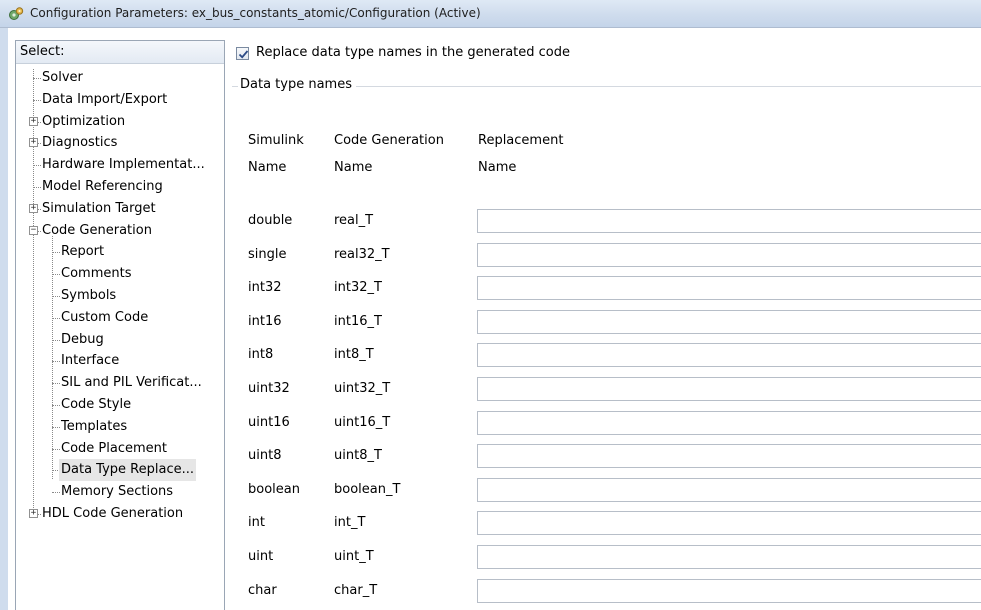  What do you see at coordinates (97, 230) in the screenshot?
I see `tree-item-label: Code Generation` at bounding box center [97, 230].